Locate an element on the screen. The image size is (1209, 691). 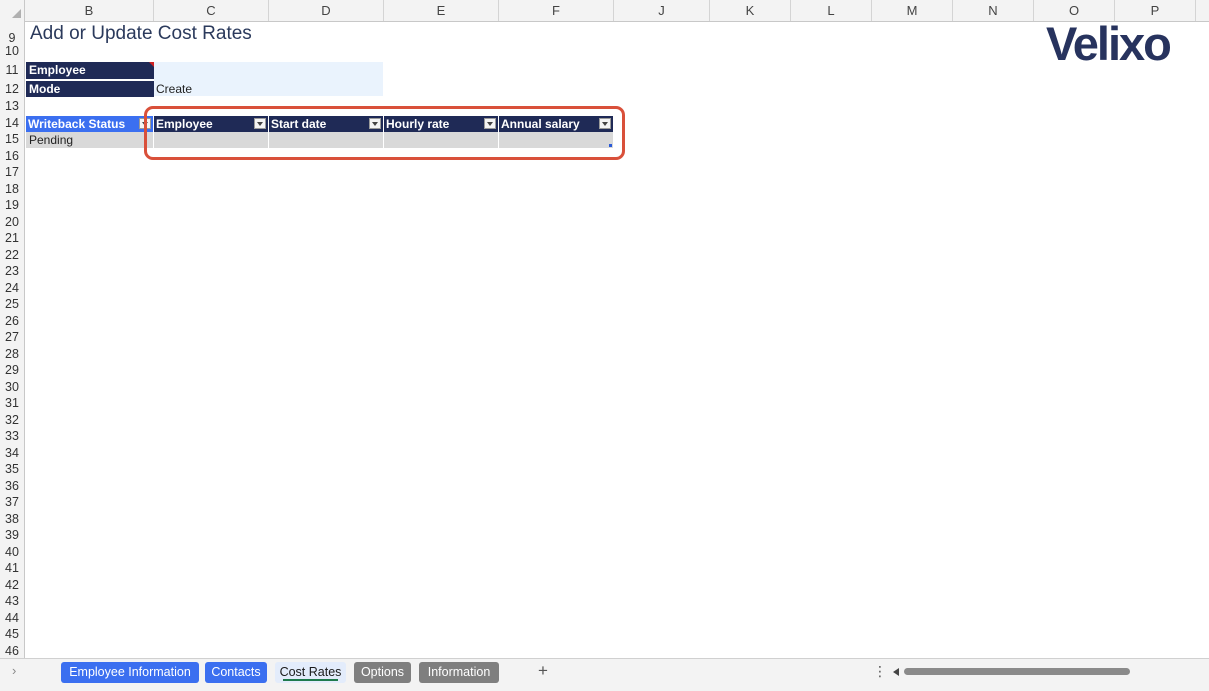
tab-options: Options is located at coordinates (382, 672).